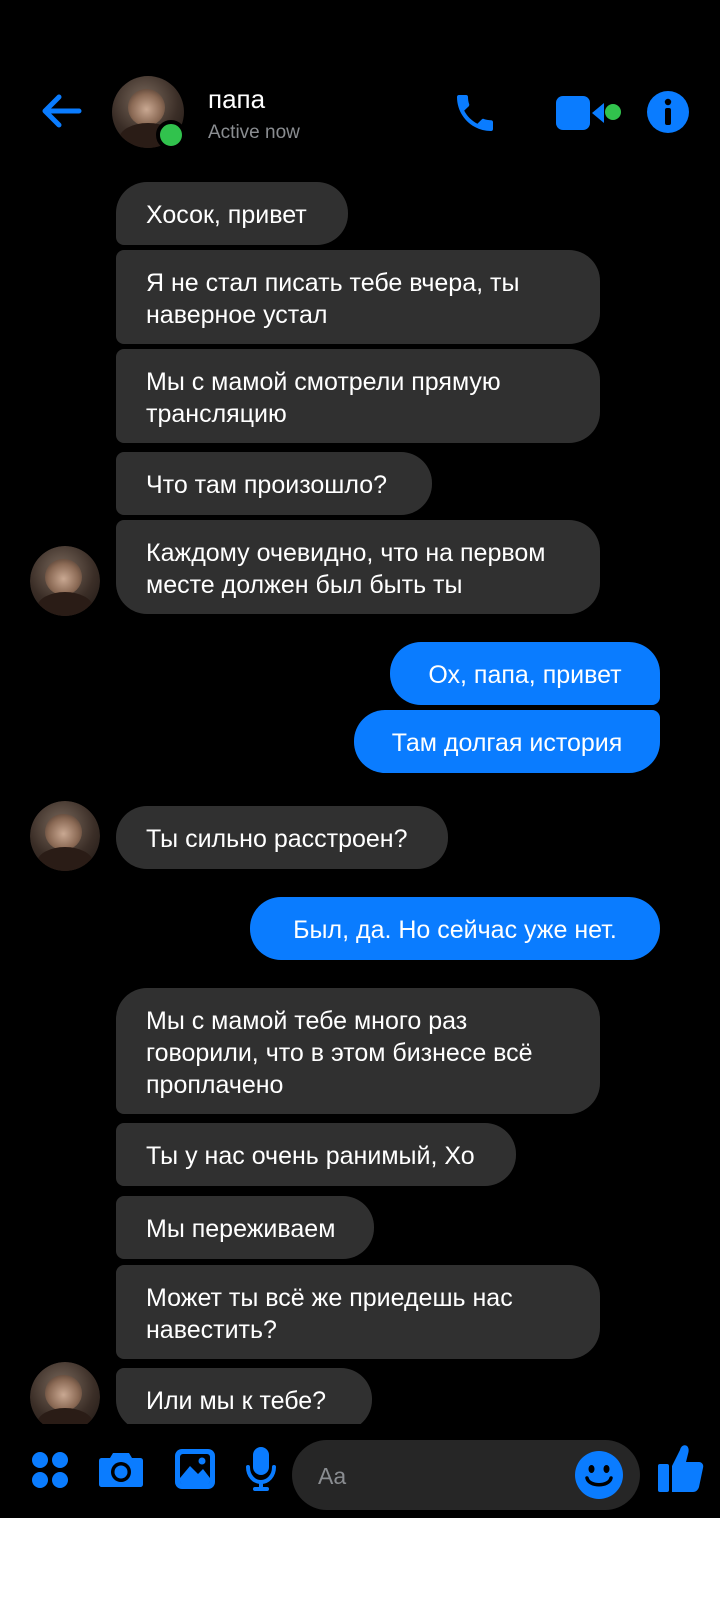 This screenshot has height=1600, width=720. I want to click on more-actions-button, so click(50, 1470).